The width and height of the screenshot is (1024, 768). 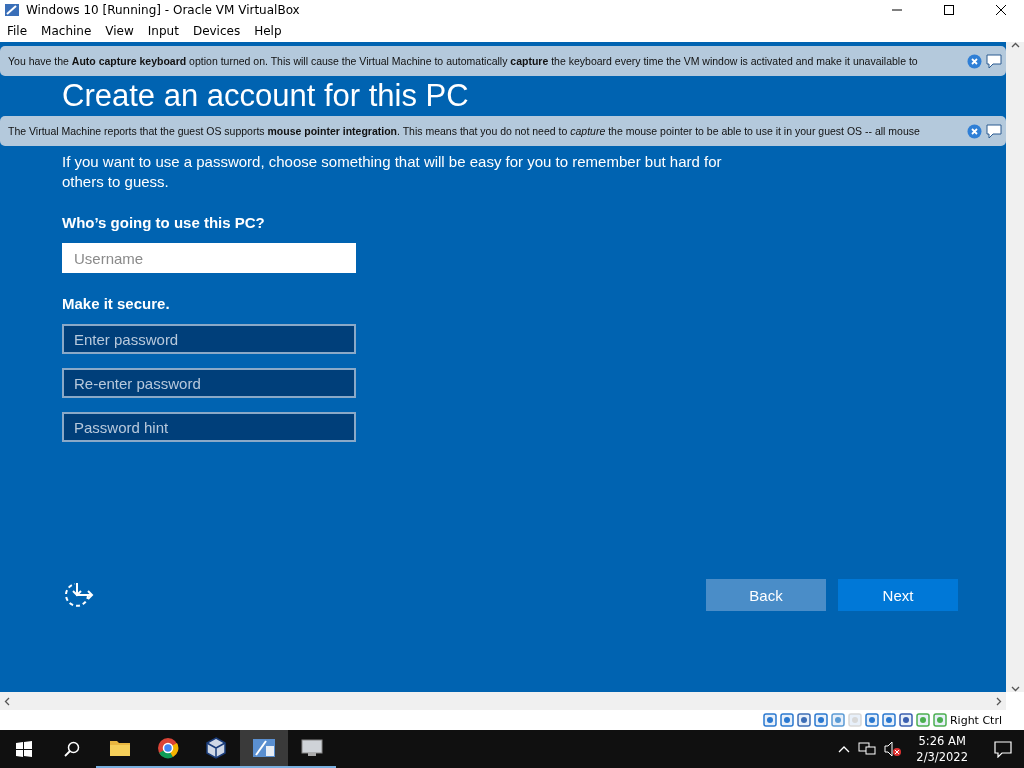 I want to click on vertical-scrollbar, so click(x=1015, y=367).